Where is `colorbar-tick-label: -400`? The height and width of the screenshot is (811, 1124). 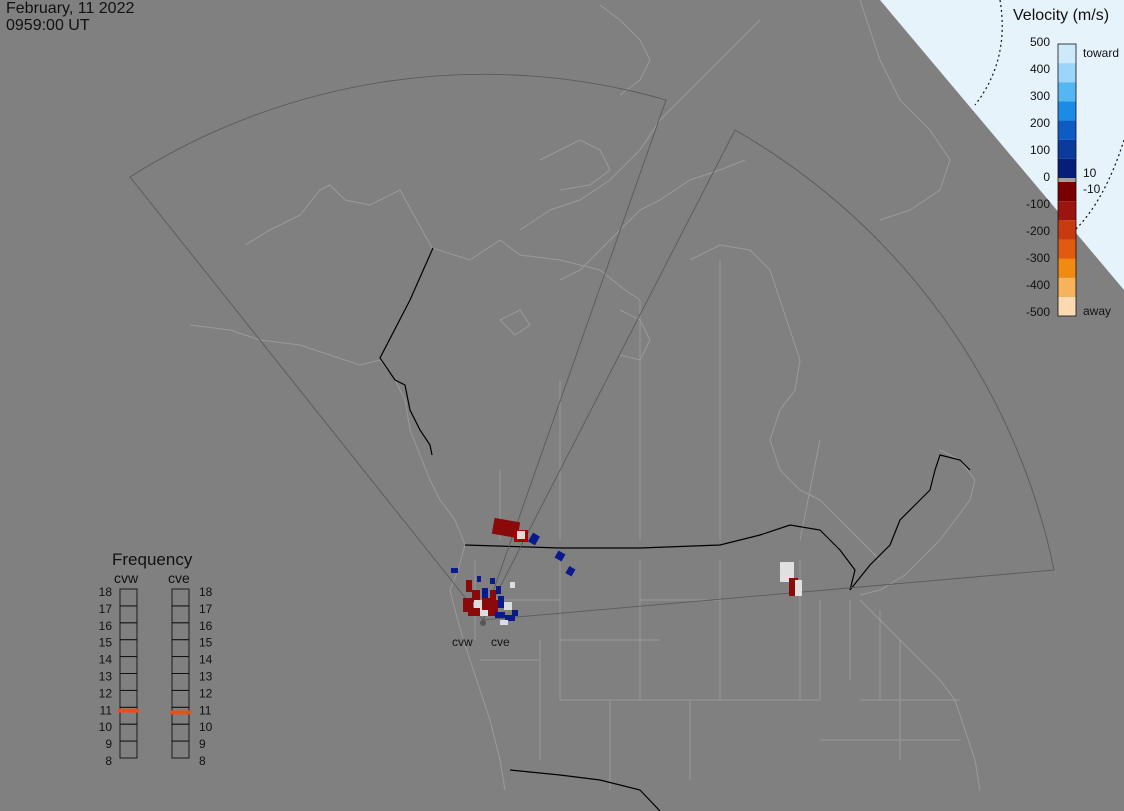 colorbar-tick-label: -400 is located at coordinates (1038, 285).